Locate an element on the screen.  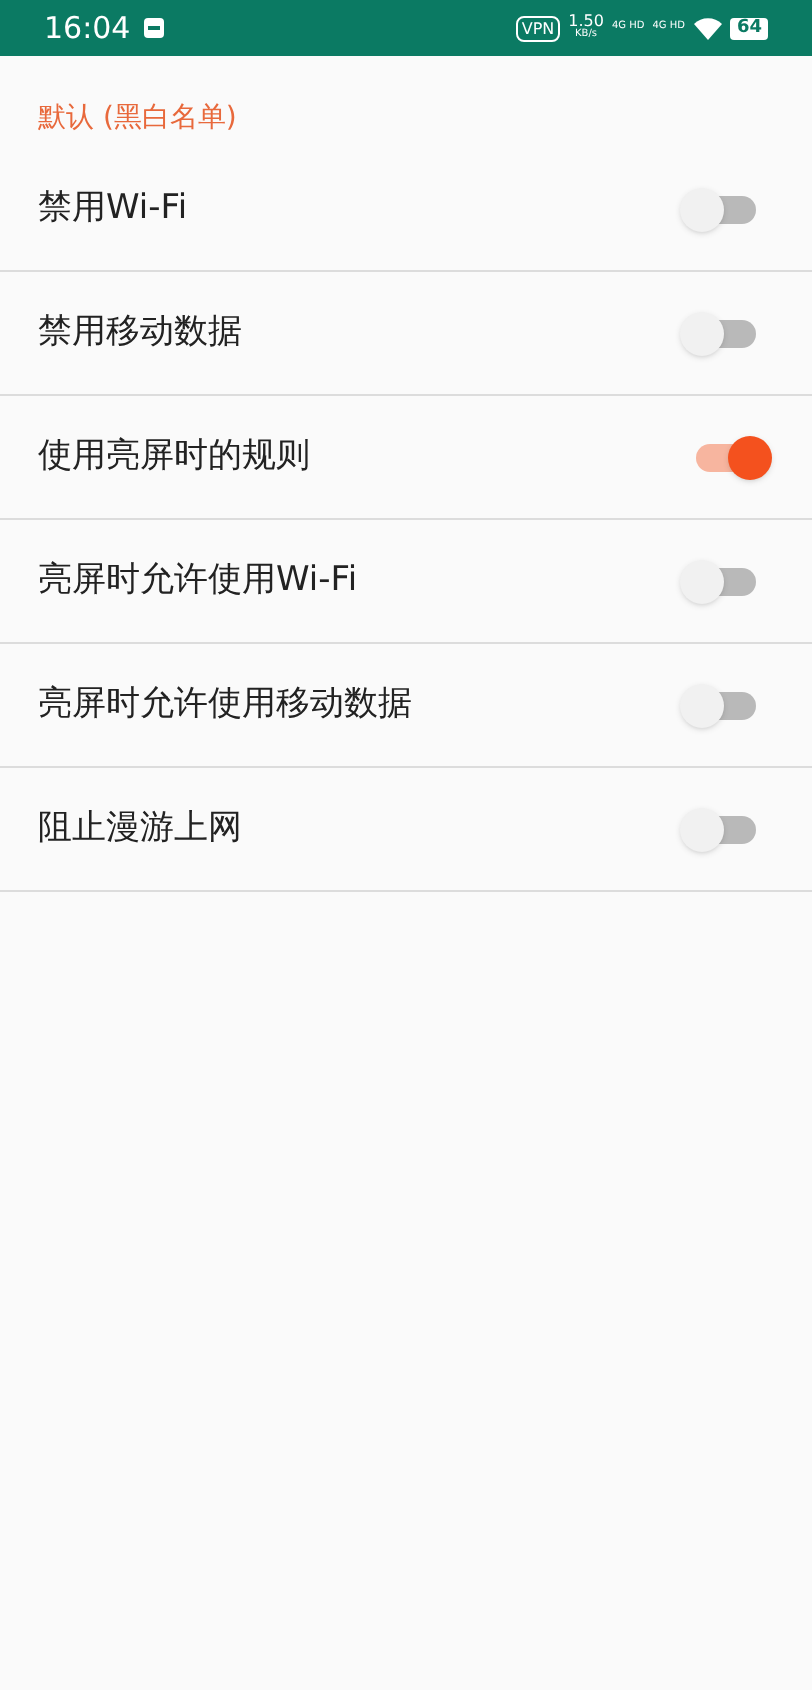
setting-label: 阻止漫游上网 is located at coordinates (140, 828).